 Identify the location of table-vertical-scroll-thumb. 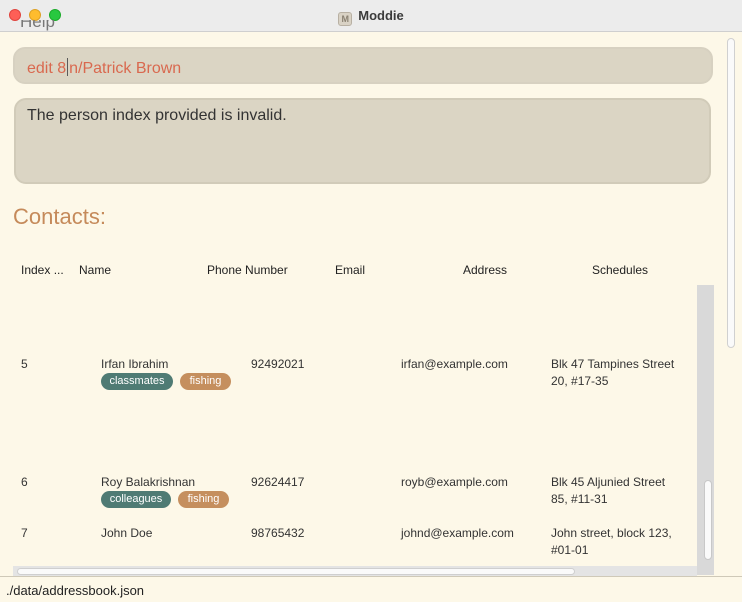
(708, 520).